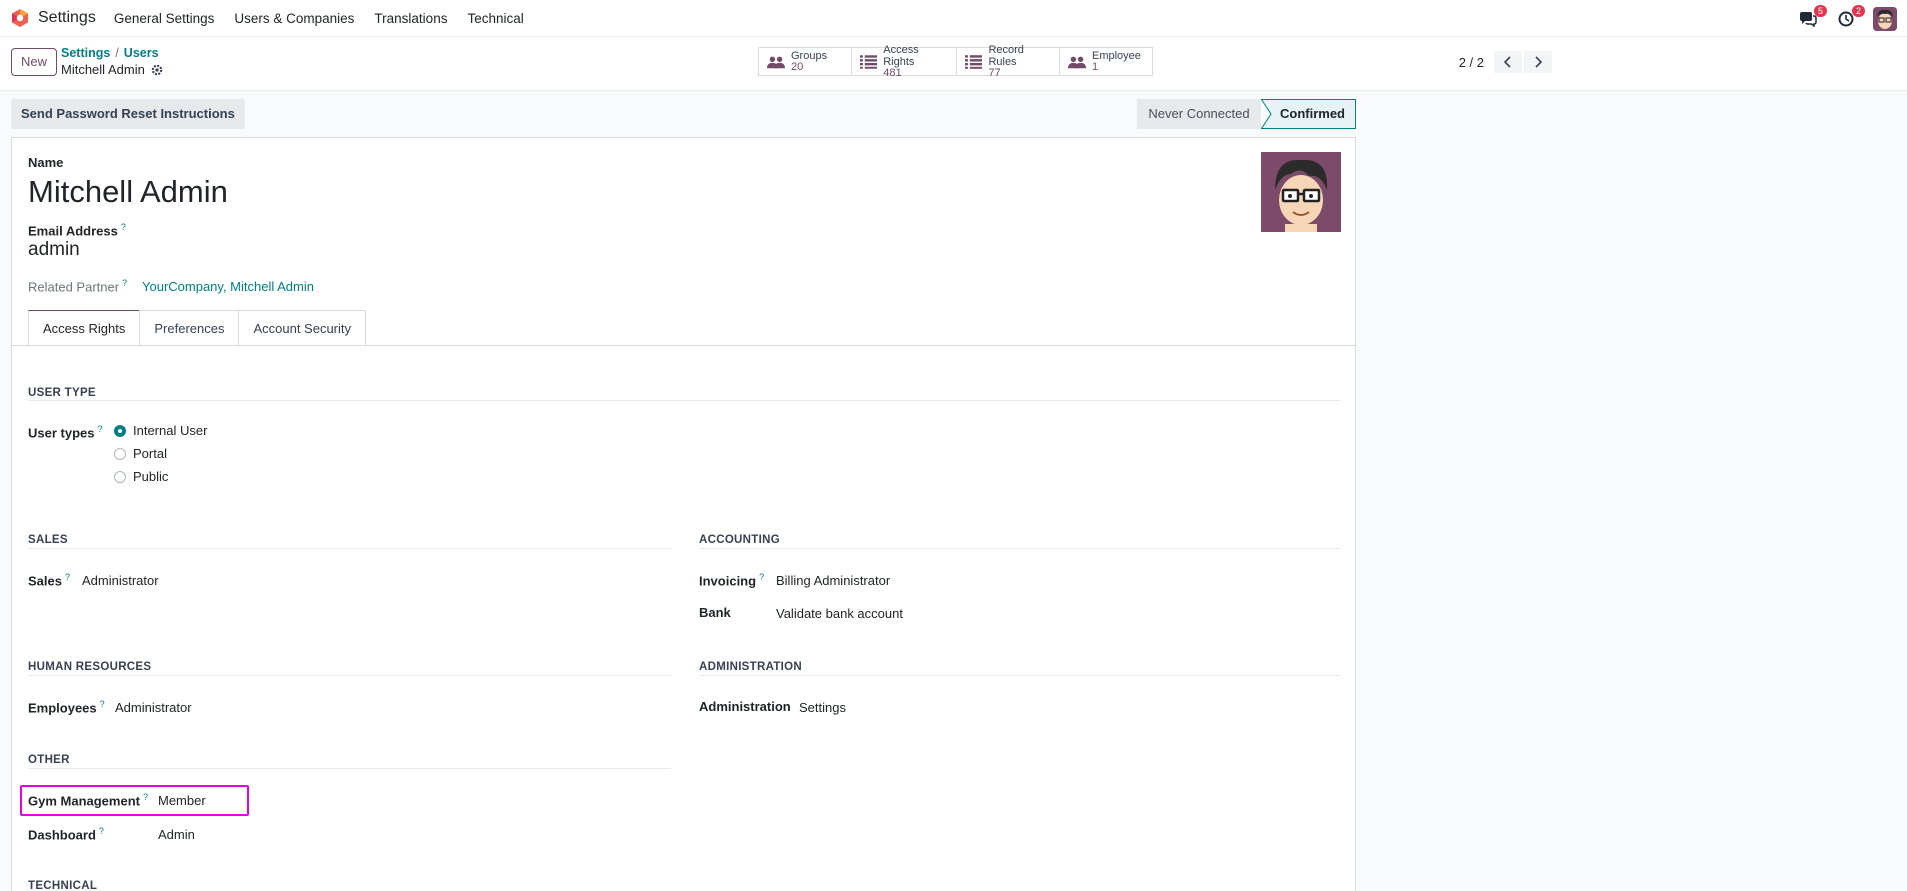 The height and width of the screenshot is (891, 1907). What do you see at coordinates (49, 760) in the screenshot?
I see `section-other: OTHER` at bounding box center [49, 760].